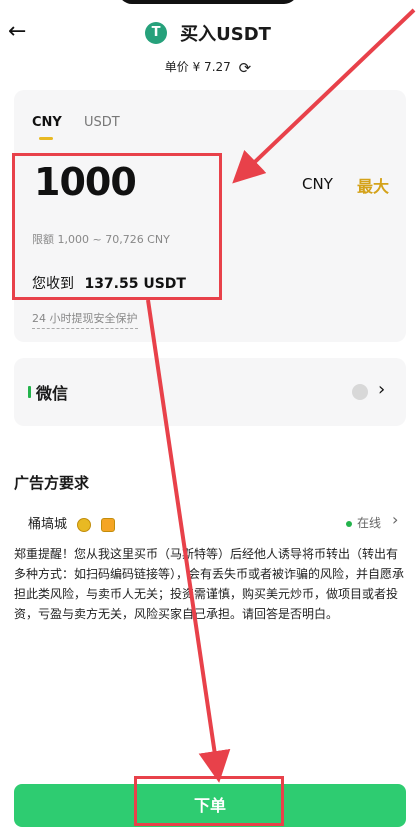 This screenshot has width=416, height=829. Describe the element at coordinates (188, 541) in the screenshot. I see `annotation-arrow-bottom` at that location.